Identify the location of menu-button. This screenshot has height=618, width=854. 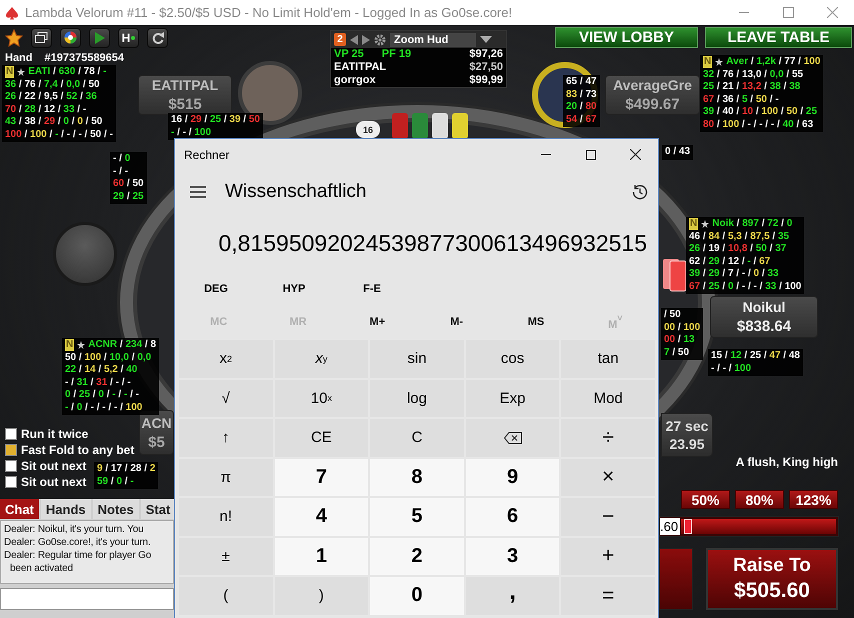
(198, 192).